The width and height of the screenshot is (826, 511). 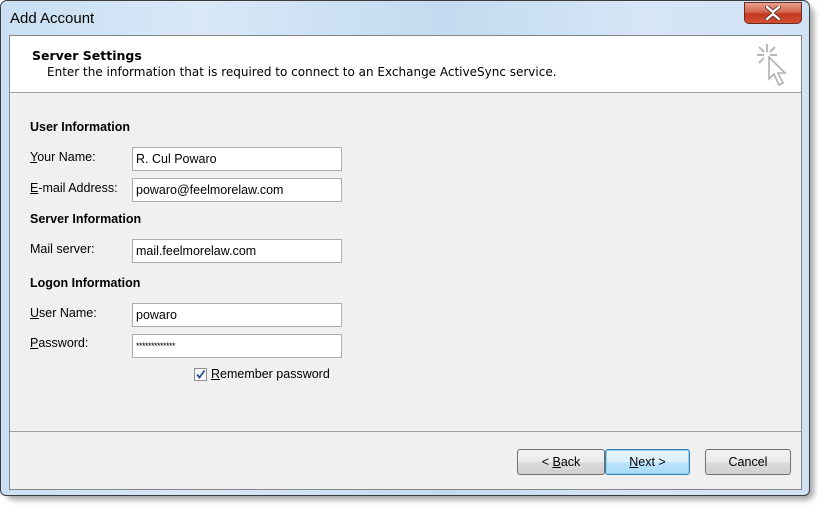 I want to click on remember-password-row: Remember password, so click(x=262, y=374).